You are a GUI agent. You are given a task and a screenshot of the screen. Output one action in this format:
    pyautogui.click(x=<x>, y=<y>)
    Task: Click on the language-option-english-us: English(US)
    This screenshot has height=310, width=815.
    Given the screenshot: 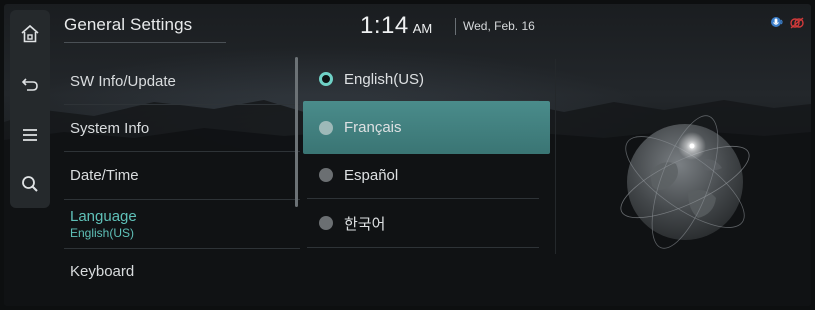 What is the action you would take?
    pyautogui.click(x=426, y=79)
    